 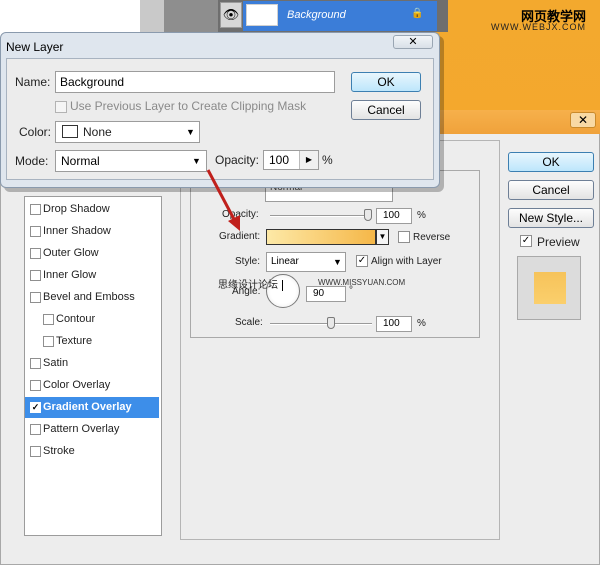 I want to click on style-item-contour: Contour, so click(x=92, y=319).